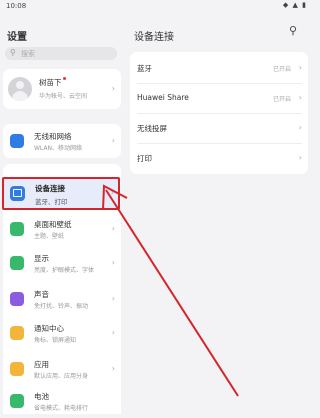  I want to click on detail-item-wireless-projection: 无线投屏 ›, so click(219, 128).